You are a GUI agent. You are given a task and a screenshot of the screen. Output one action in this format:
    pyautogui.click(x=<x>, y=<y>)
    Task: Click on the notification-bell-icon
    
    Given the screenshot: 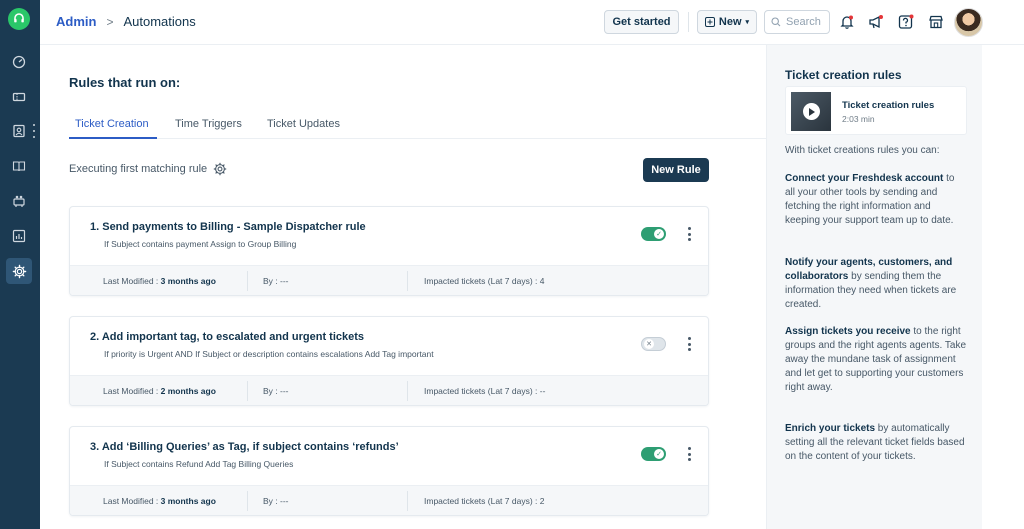 What is the action you would take?
    pyautogui.click(x=847, y=22)
    